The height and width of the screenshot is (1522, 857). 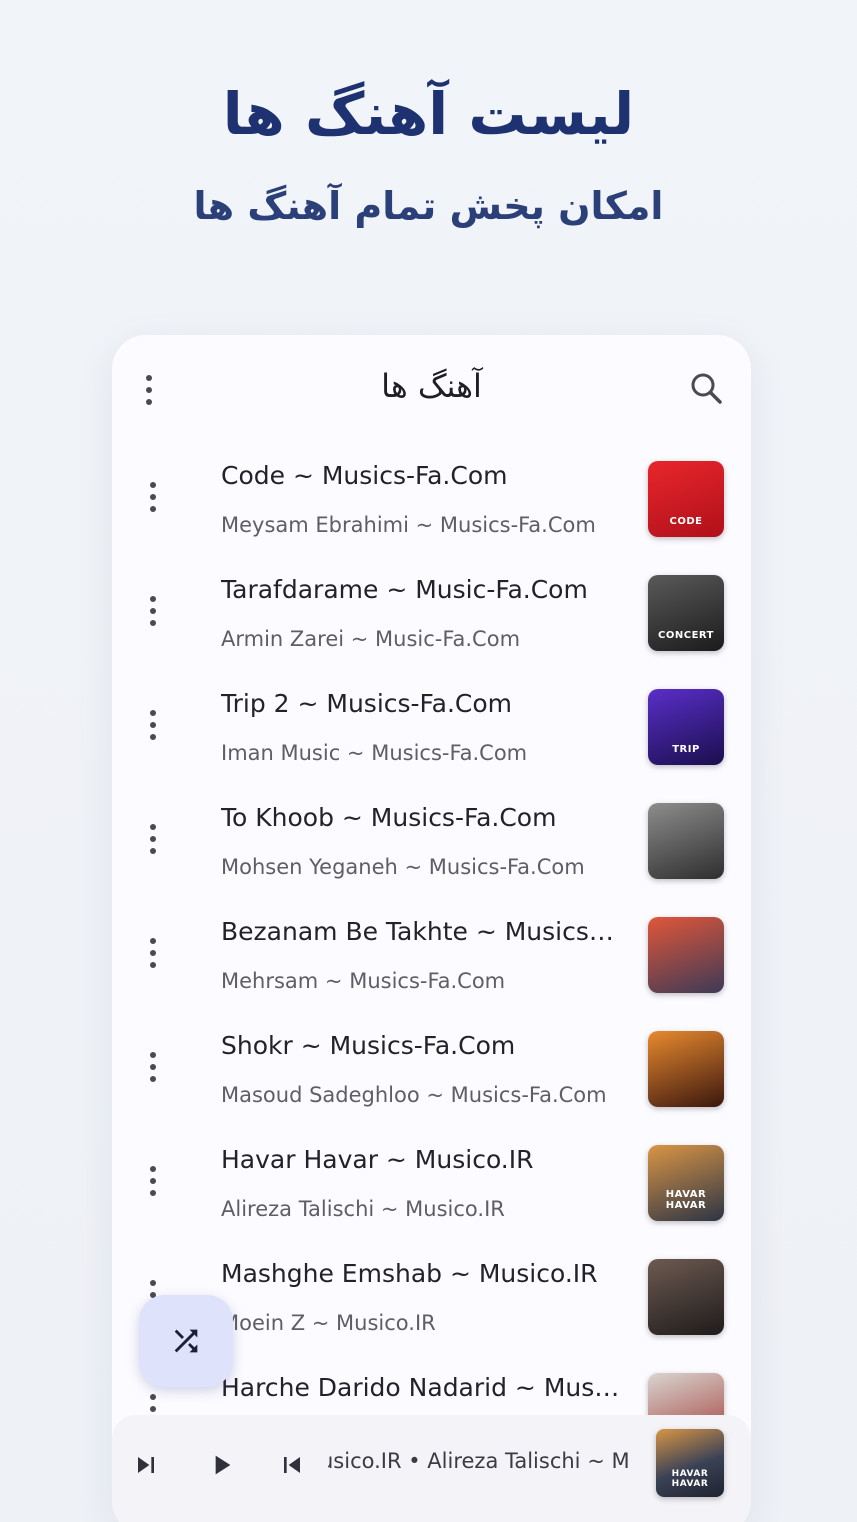 What do you see at coordinates (686, 635) in the screenshot?
I see `album-art-label: CONCERT` at bounding box center [686, 635].